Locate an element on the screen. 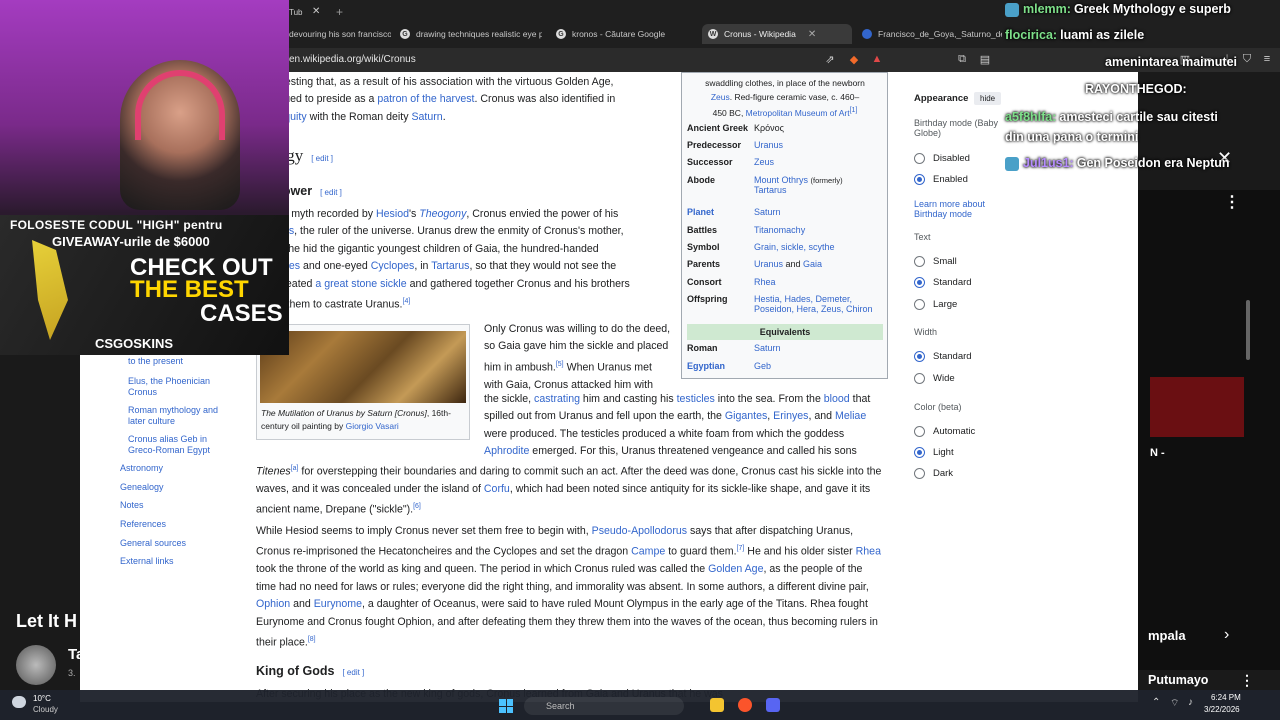  citation: [6] is located at coordinates (417, 506).